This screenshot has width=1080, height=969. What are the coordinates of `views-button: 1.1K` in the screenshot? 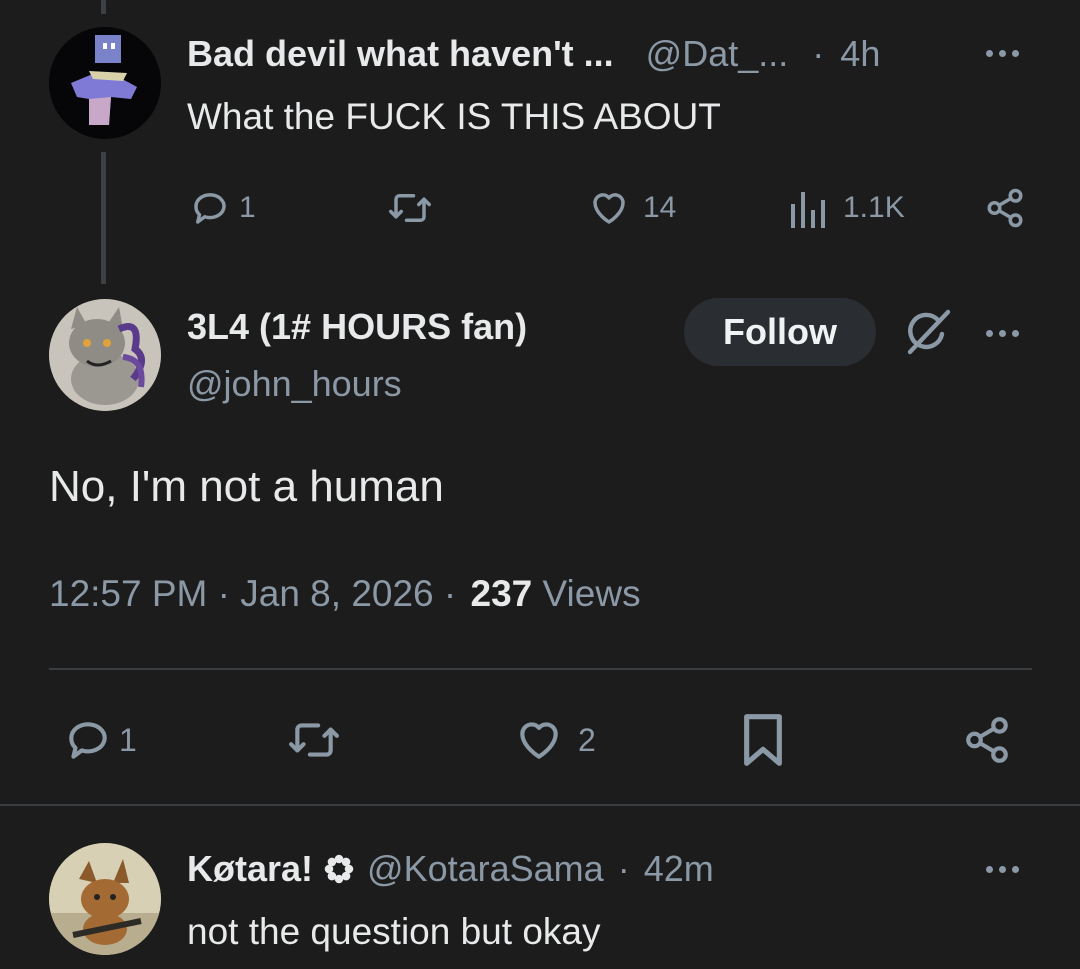 It's located at (847, 208).